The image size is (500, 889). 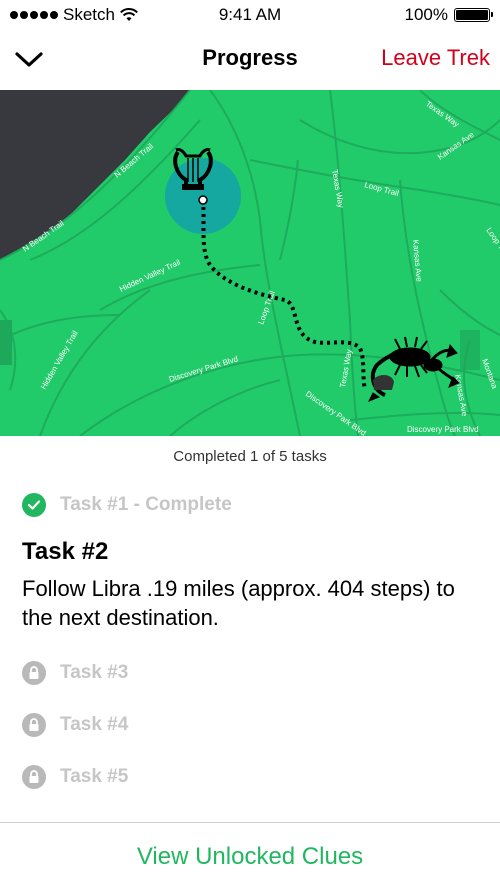 What do you see at coordinates (489, 374) in the screenshot?
I see `street-label: Montana` at bounding box center [489, 374].